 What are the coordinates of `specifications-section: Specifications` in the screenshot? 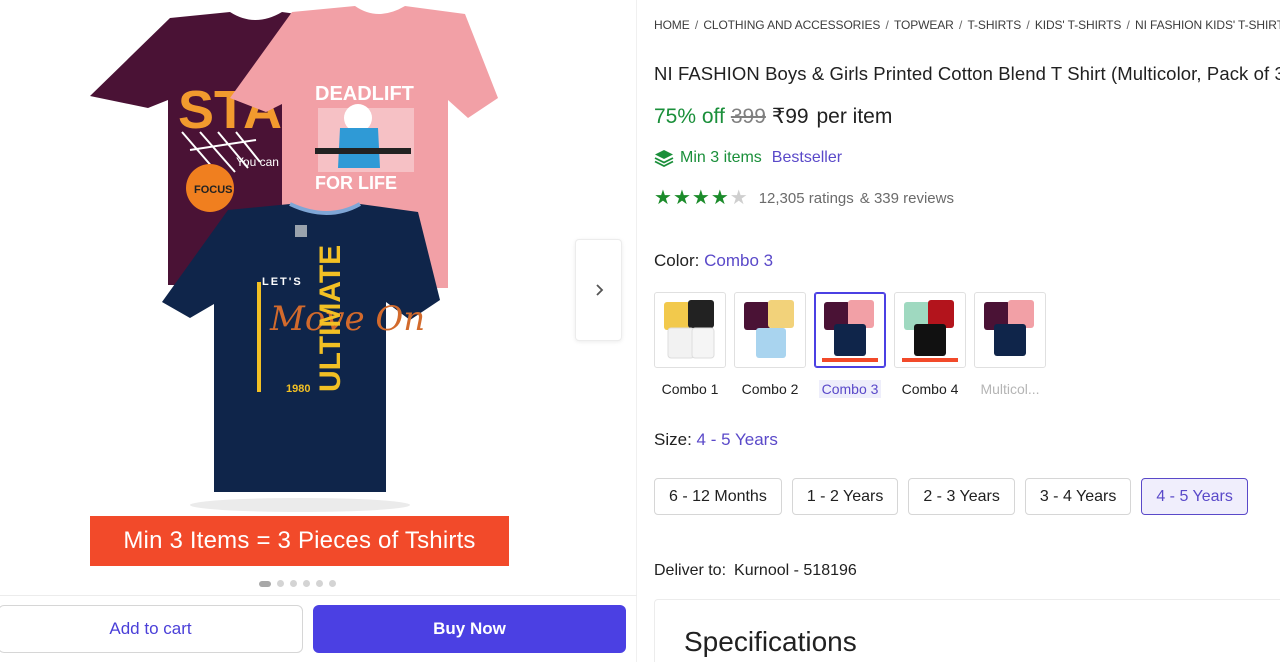 It's located at (967, 630).